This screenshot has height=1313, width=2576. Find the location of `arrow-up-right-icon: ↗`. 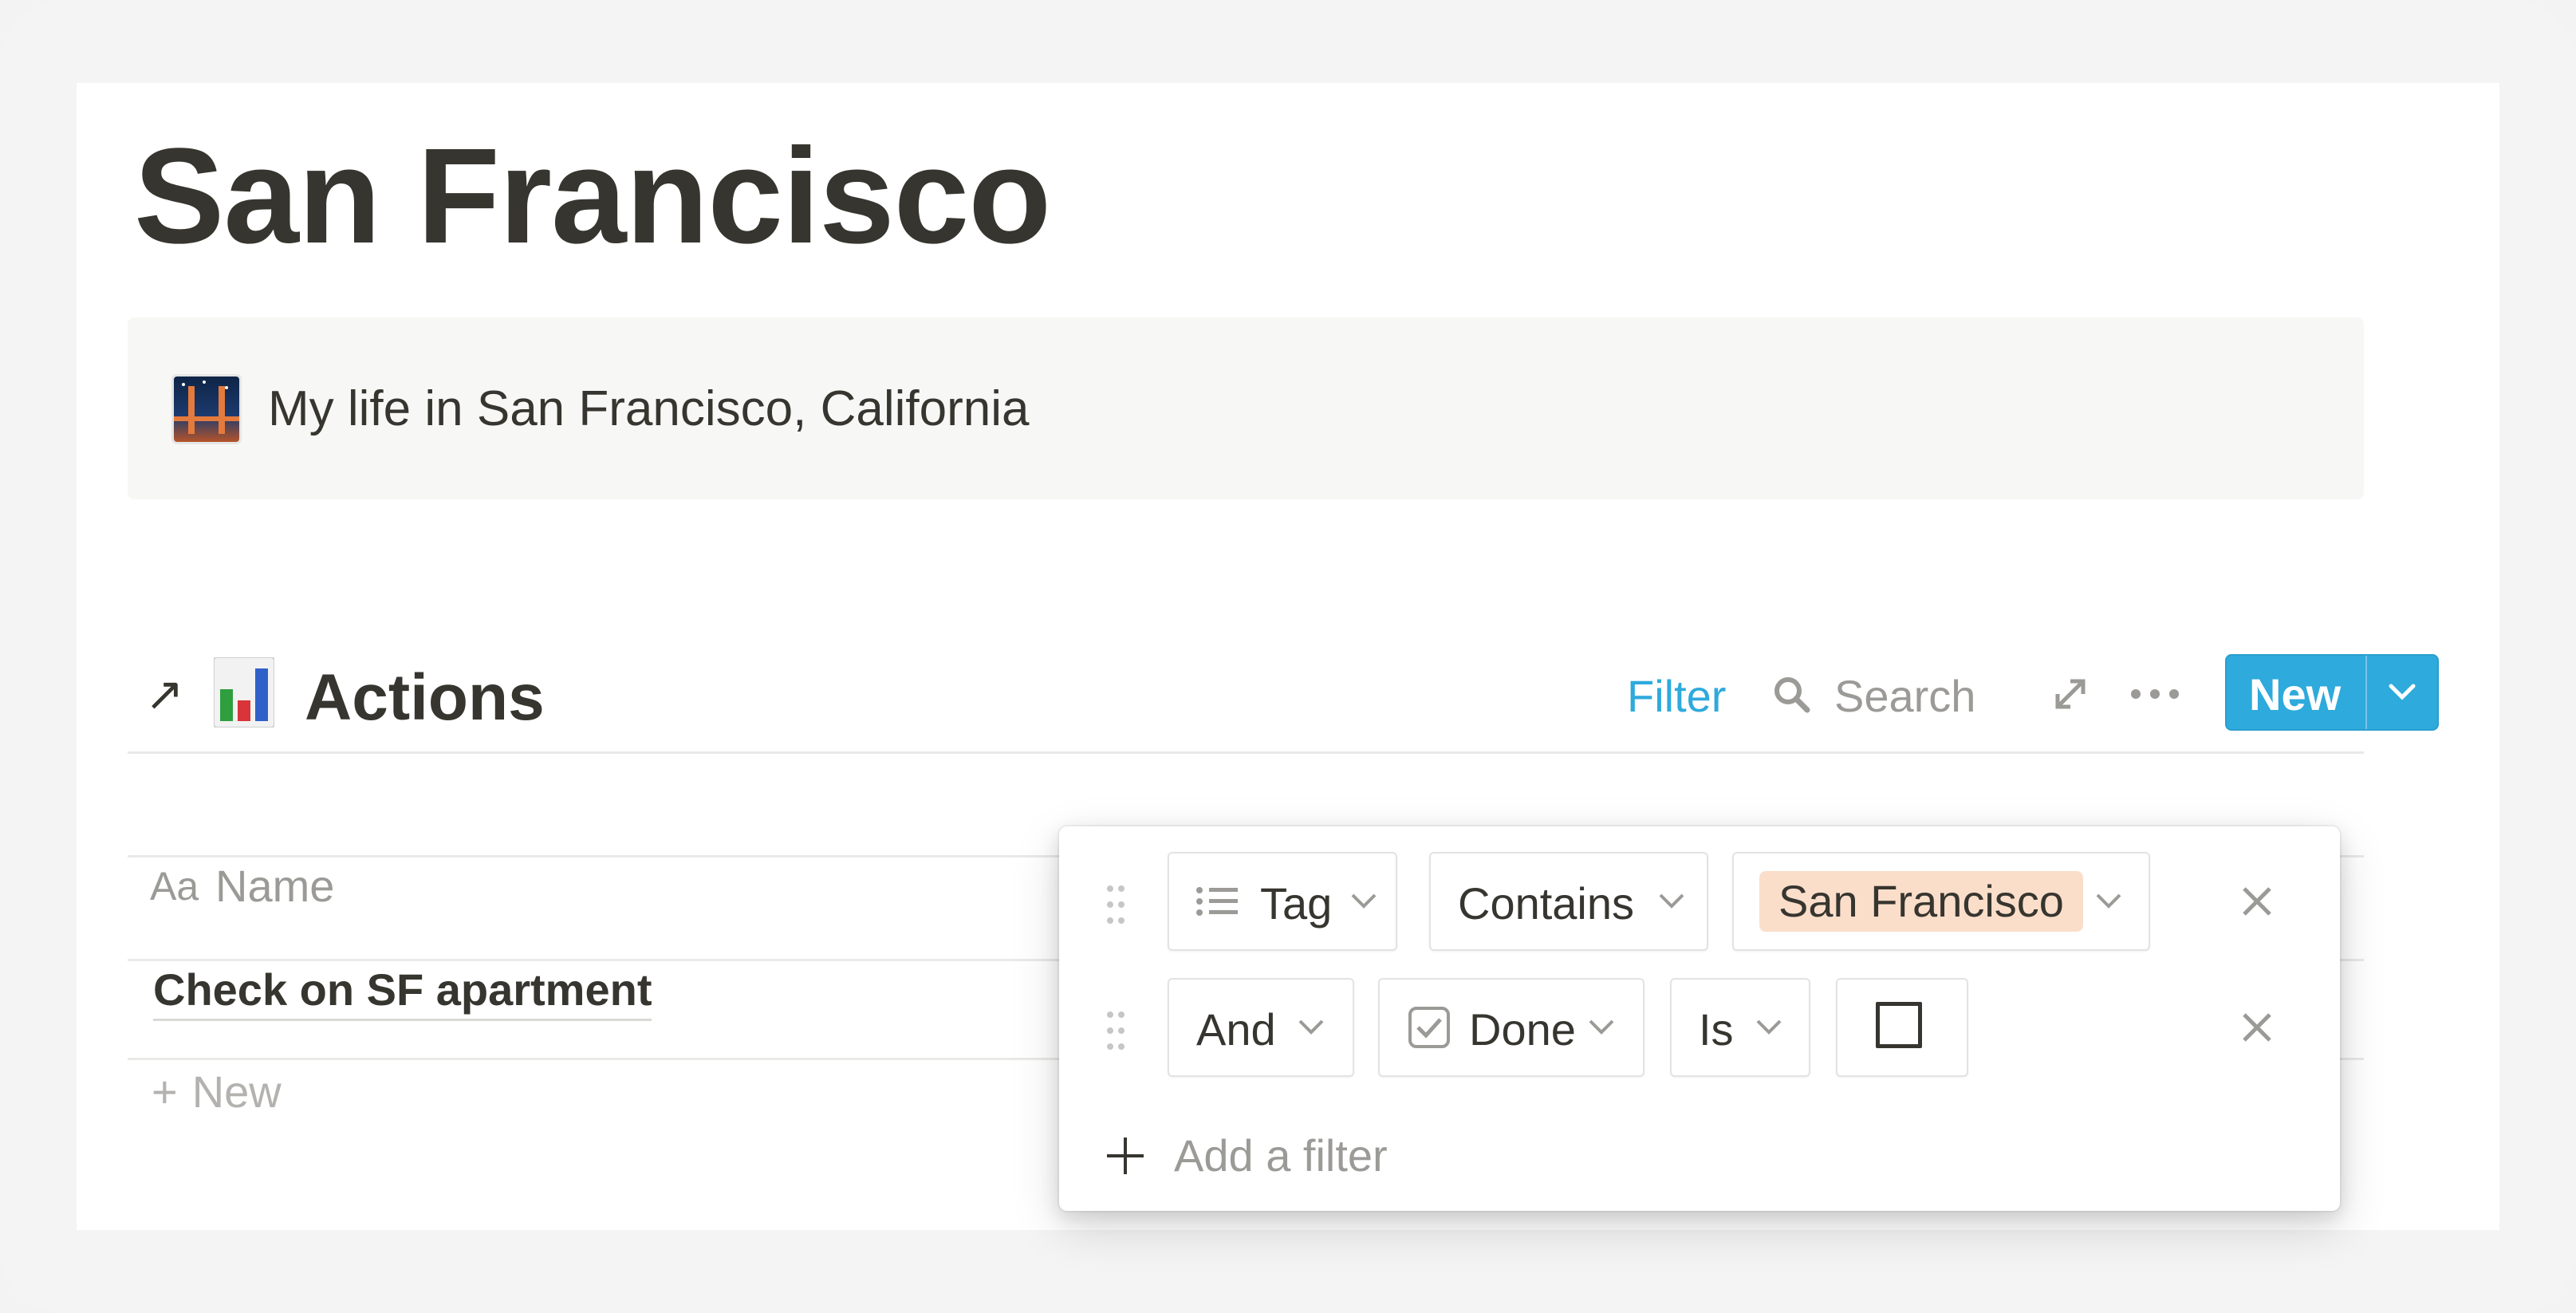

arrow-up-right-icon: ↗ is located at coordinates (164, 694).